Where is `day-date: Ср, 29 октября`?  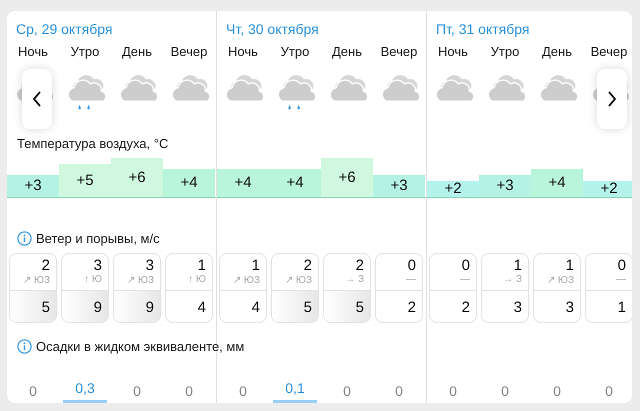
day-date: Ср, 29 октября is located at coordinates (64, 29).